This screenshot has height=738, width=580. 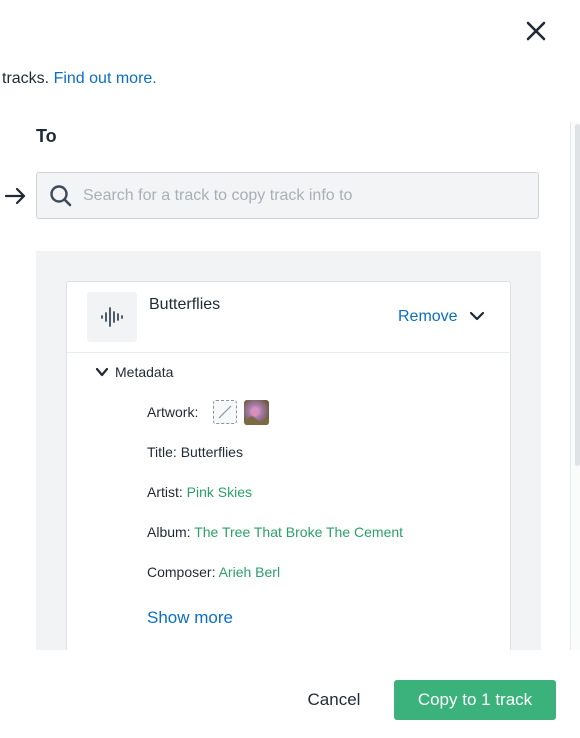 I want to click on artwork-label: Artwork:, so click(x=173, y=412).